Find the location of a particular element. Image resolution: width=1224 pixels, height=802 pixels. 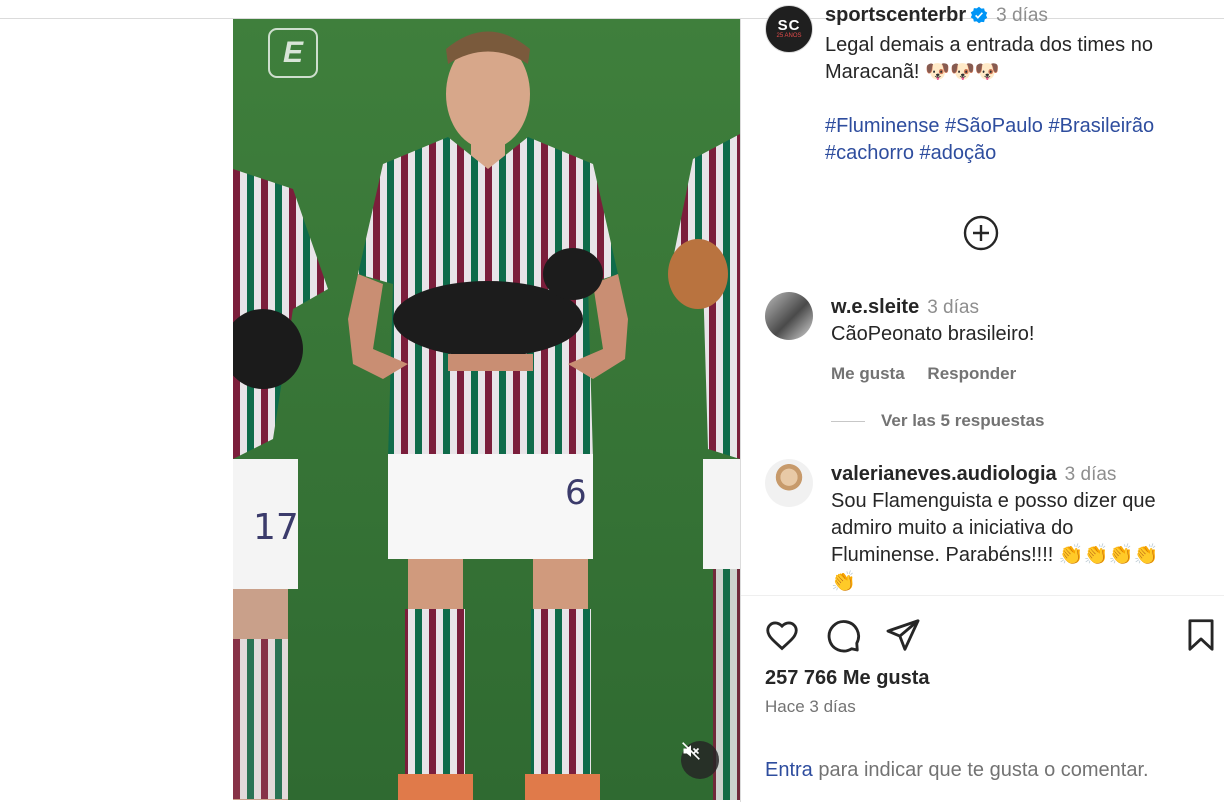

commenter-username: w.e.sleite is located at coordinates (875, 307).